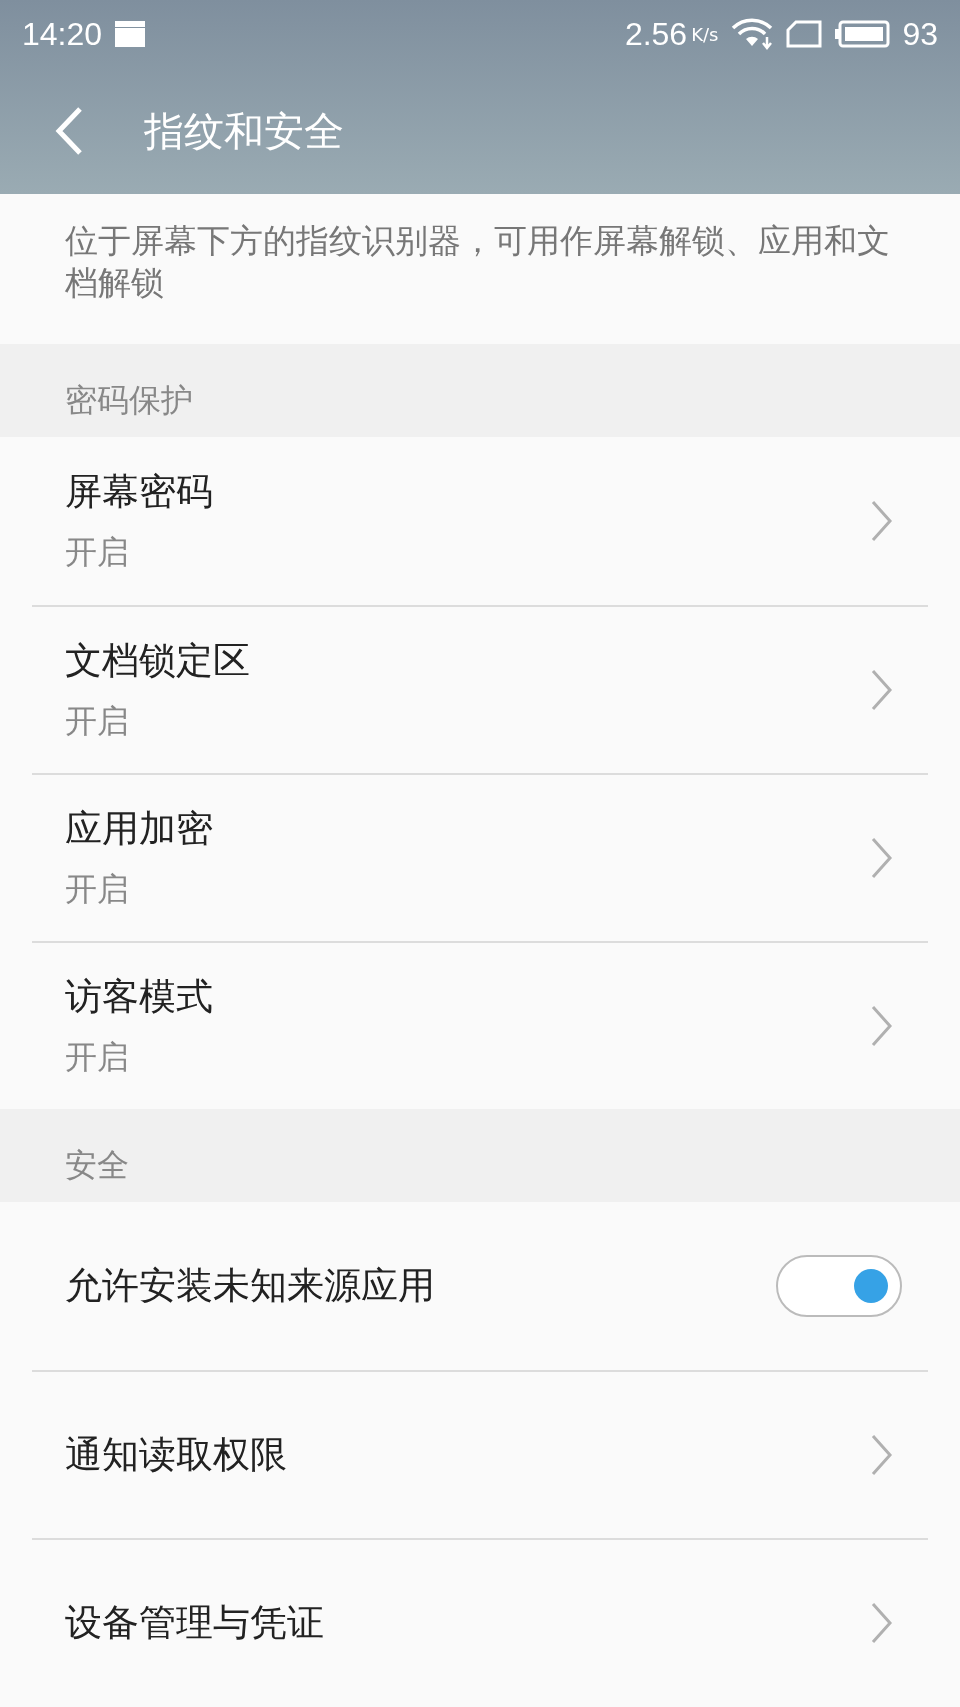 This screenshot has height=1707, width=960. I want to click on row-label: 允许安装未知来源应用, so click(250, 1286).